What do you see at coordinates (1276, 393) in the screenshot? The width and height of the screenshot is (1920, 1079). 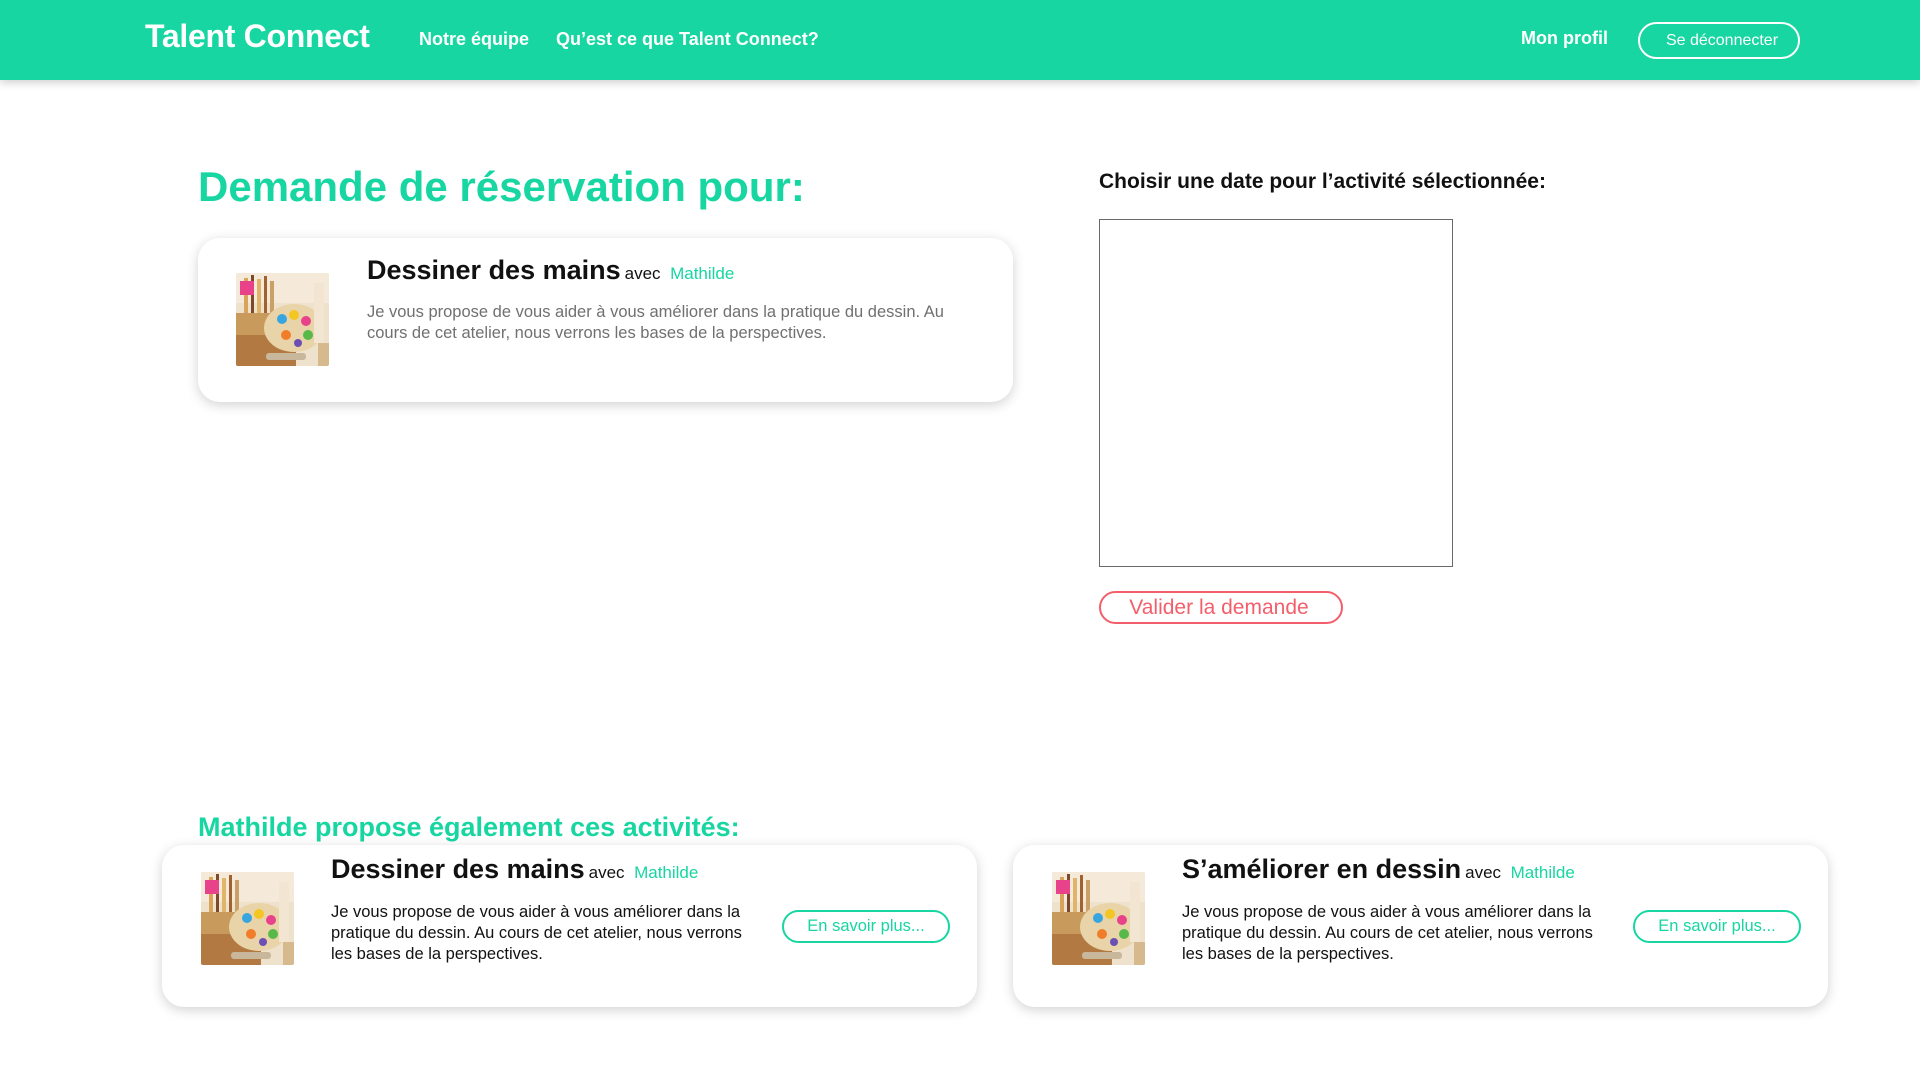 I see `date-picker-calendar` at bounding box center [1276, 393].